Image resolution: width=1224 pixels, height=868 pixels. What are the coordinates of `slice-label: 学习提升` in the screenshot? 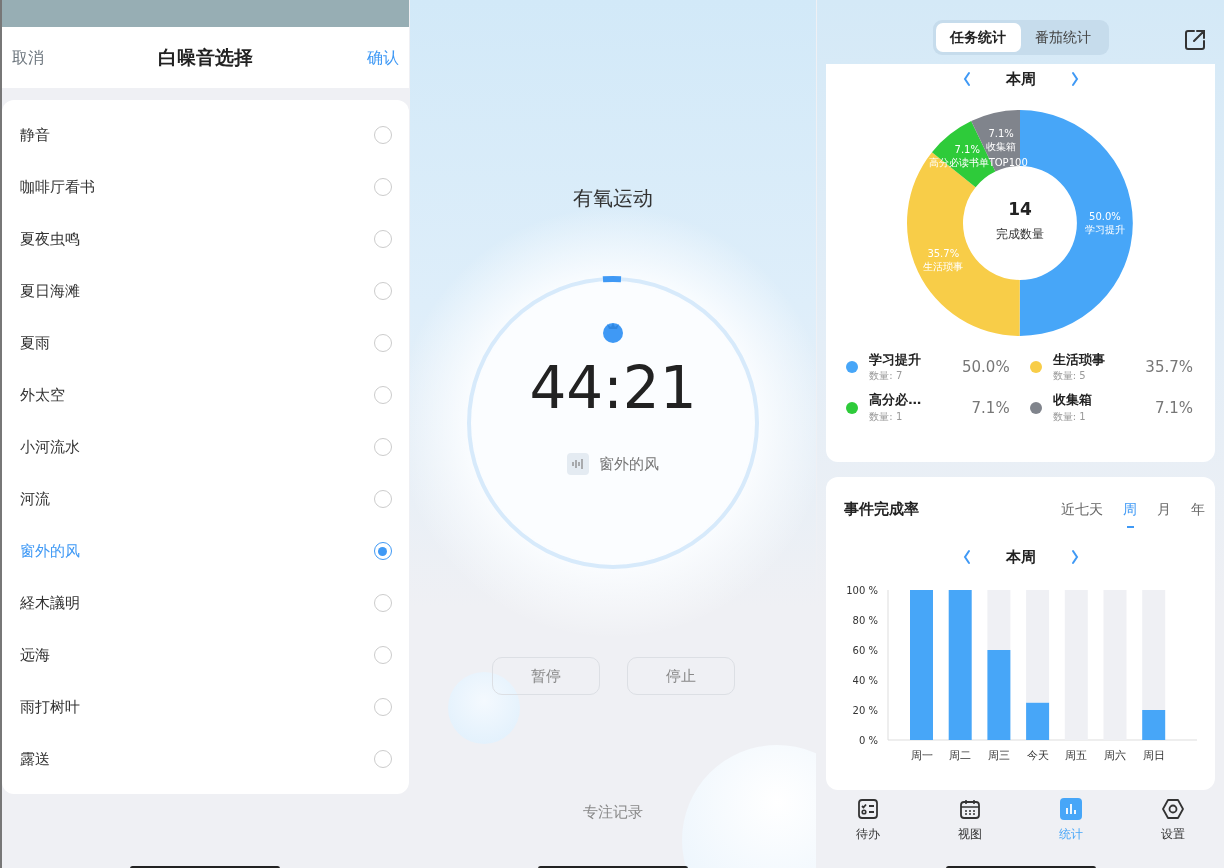 It's located at (1105, 229).